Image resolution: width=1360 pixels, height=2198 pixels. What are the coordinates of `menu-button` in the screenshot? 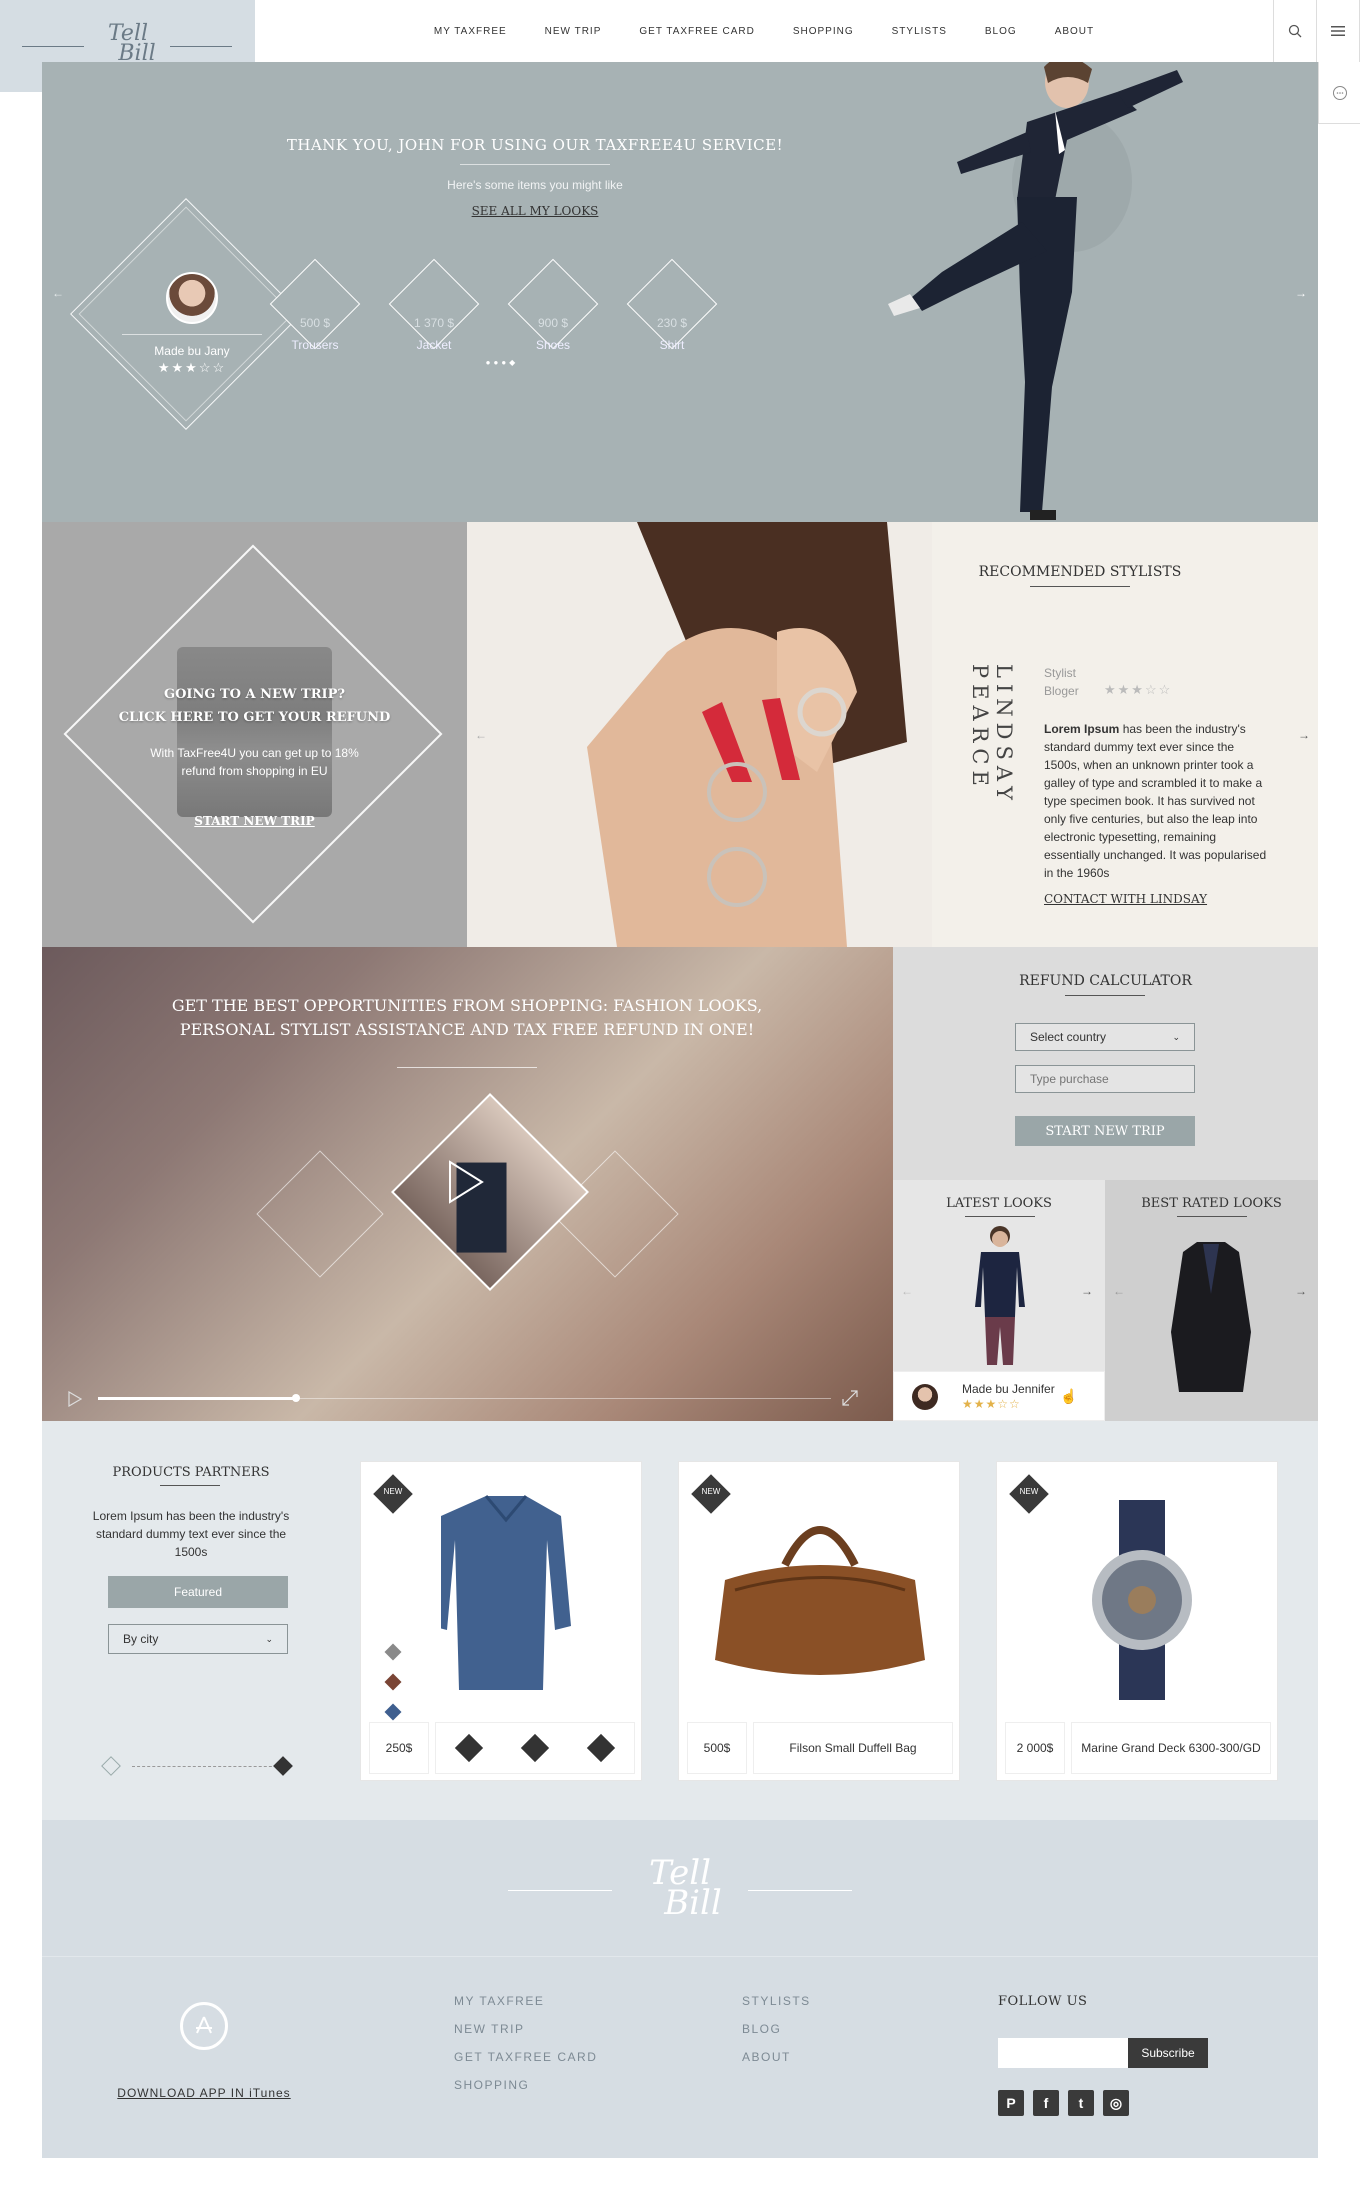 It's located at (1338, 31).